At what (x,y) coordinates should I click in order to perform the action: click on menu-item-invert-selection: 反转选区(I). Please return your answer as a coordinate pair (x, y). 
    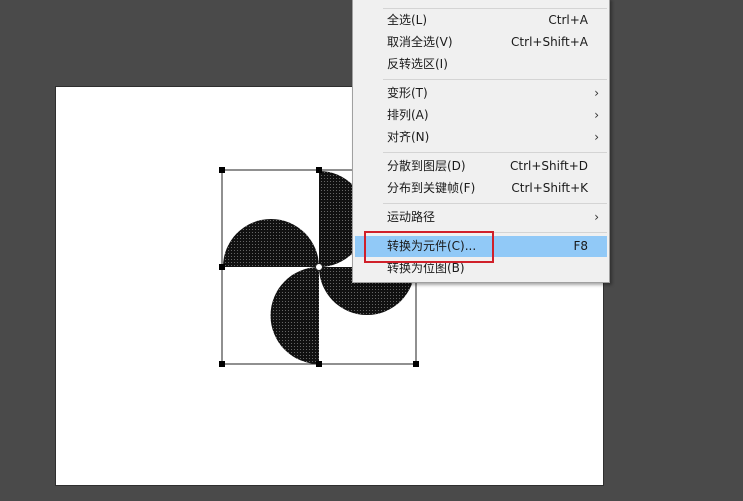
    Looking at the image, I should click on (481, 64).